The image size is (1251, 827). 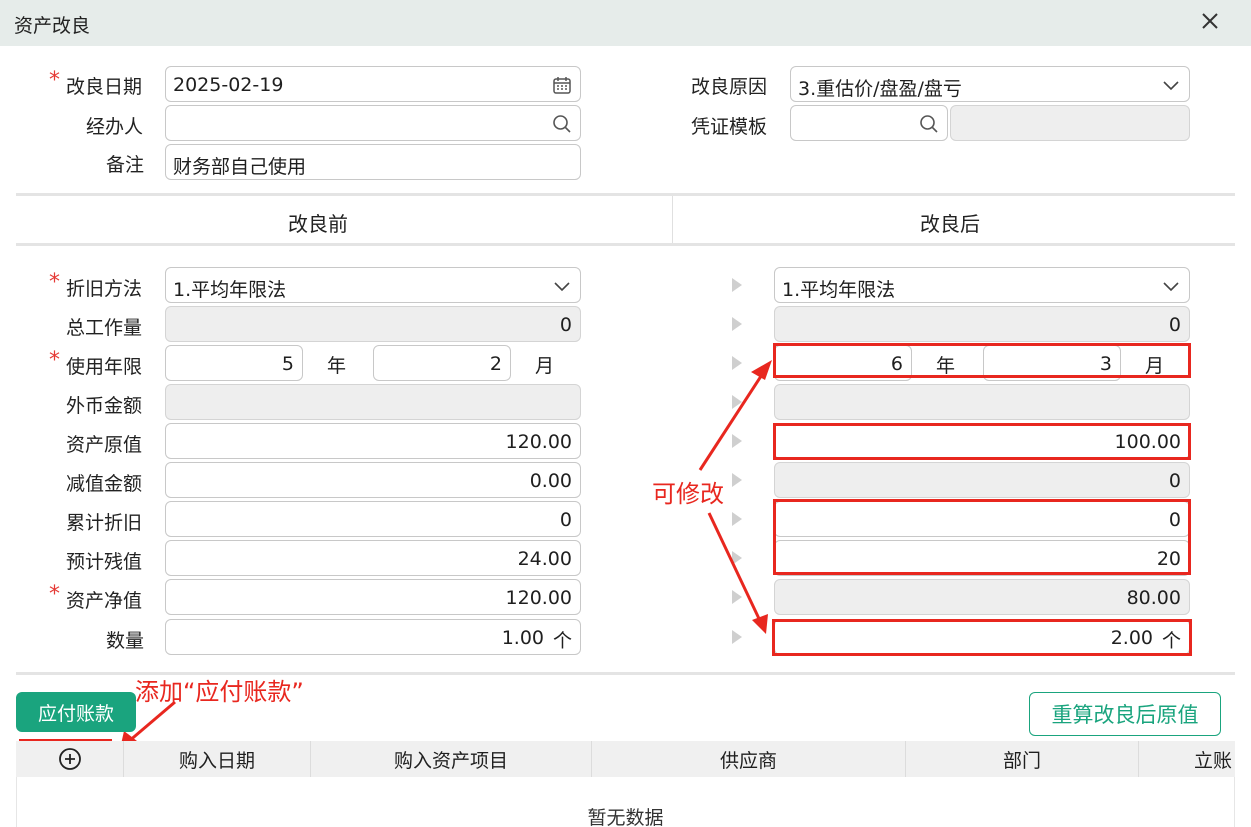 What do you see at coordinates (749, 759) in the screenshot?
I see `column-header: 供应商` at bounding box center [749, 759].